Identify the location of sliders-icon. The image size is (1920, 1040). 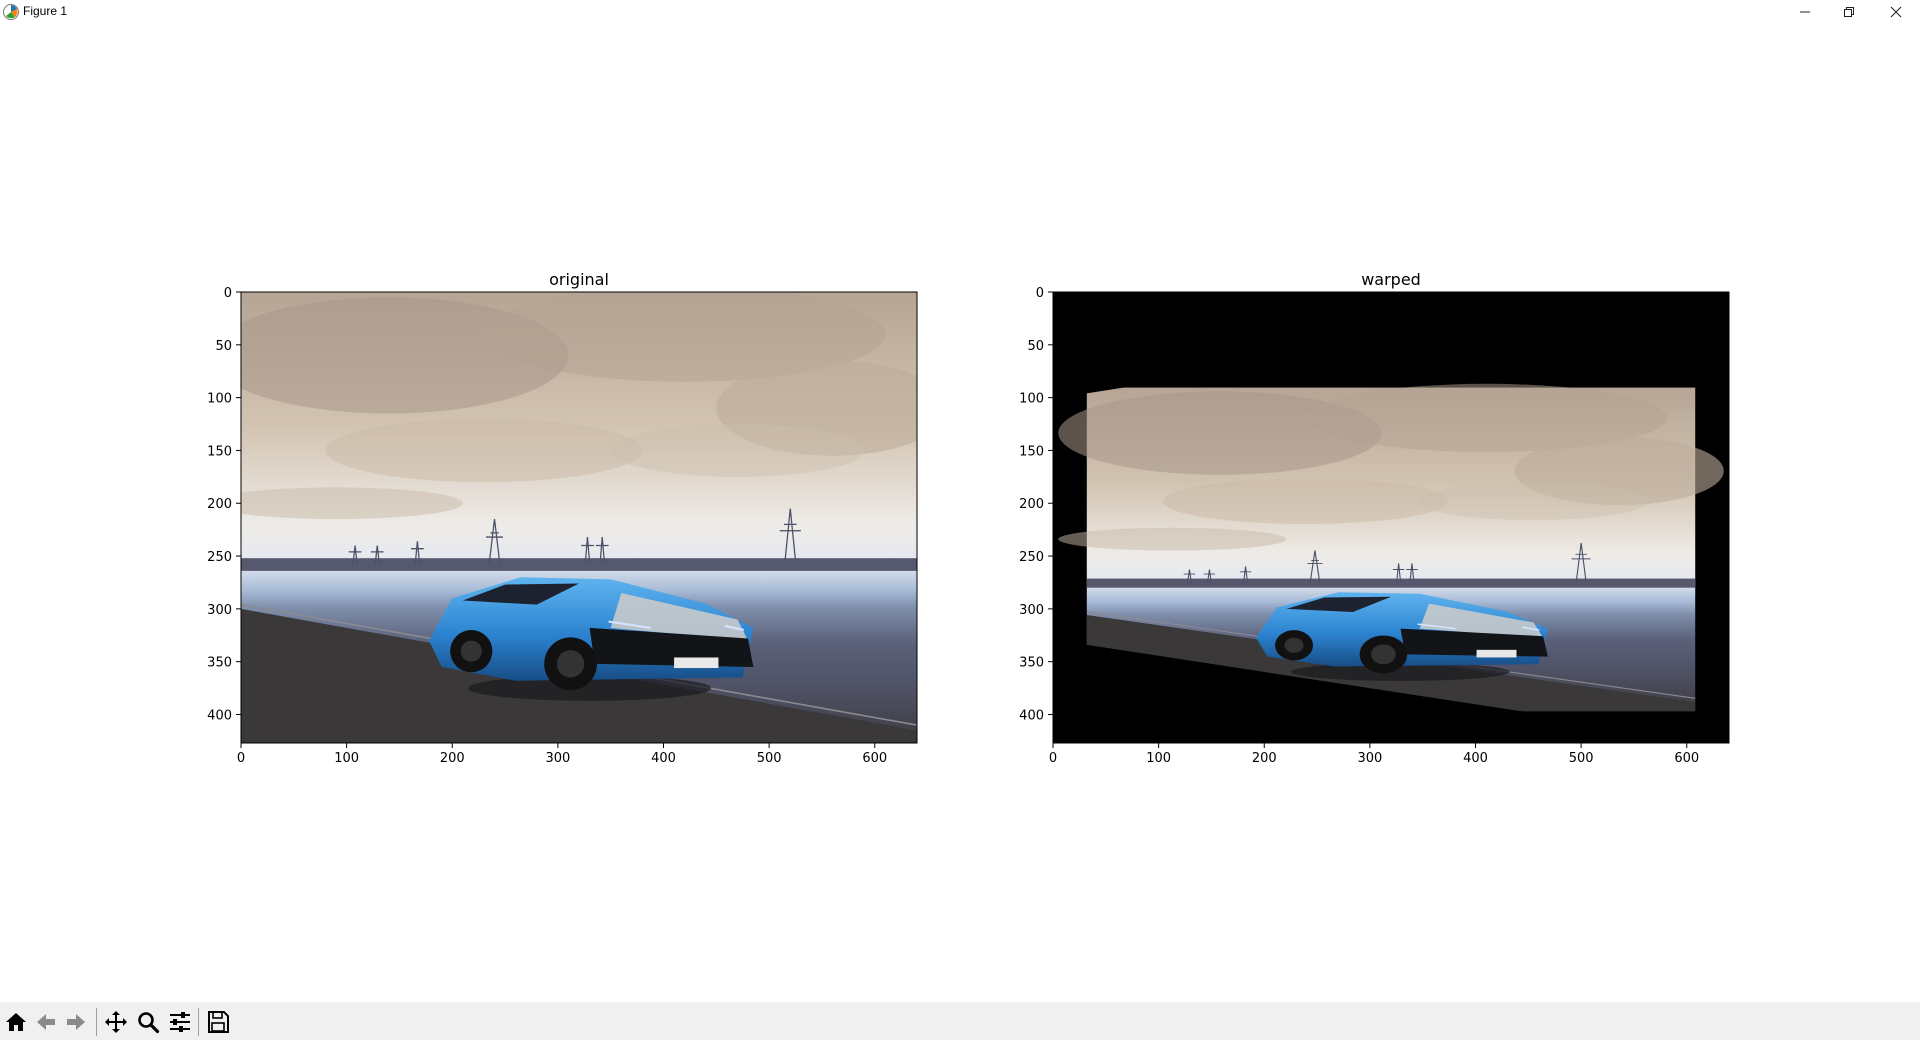
(180, 1022).